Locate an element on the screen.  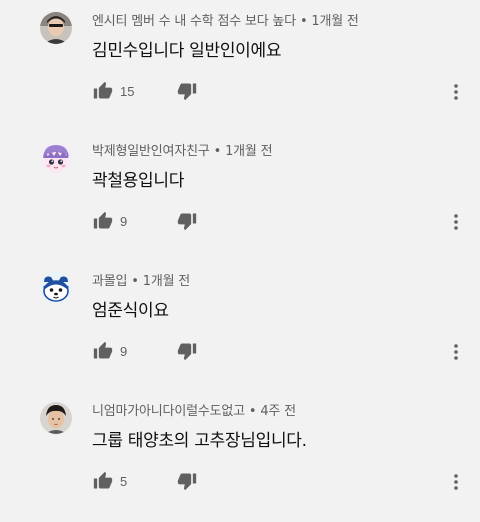
comment-text: 그룹 태양초의 고추장님입니다. is located at coordinates (199, 441).